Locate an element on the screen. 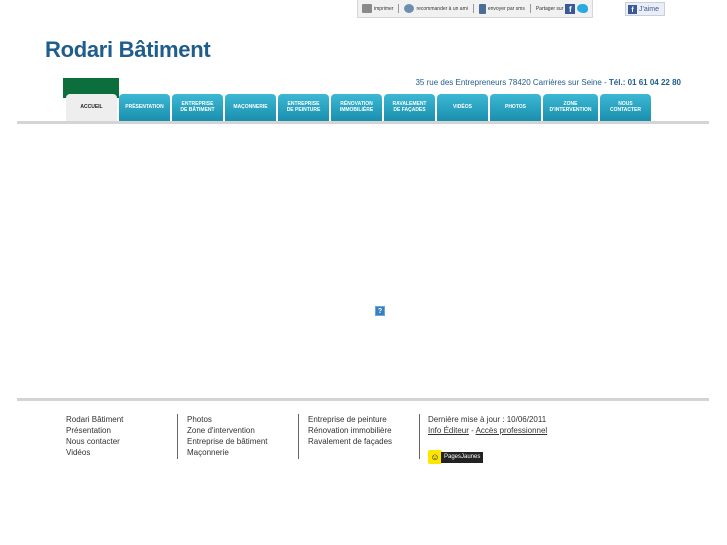 This screenshot has width=727, height=545. recommend-label: recommander à un ami is located at coordinates (442, 8).